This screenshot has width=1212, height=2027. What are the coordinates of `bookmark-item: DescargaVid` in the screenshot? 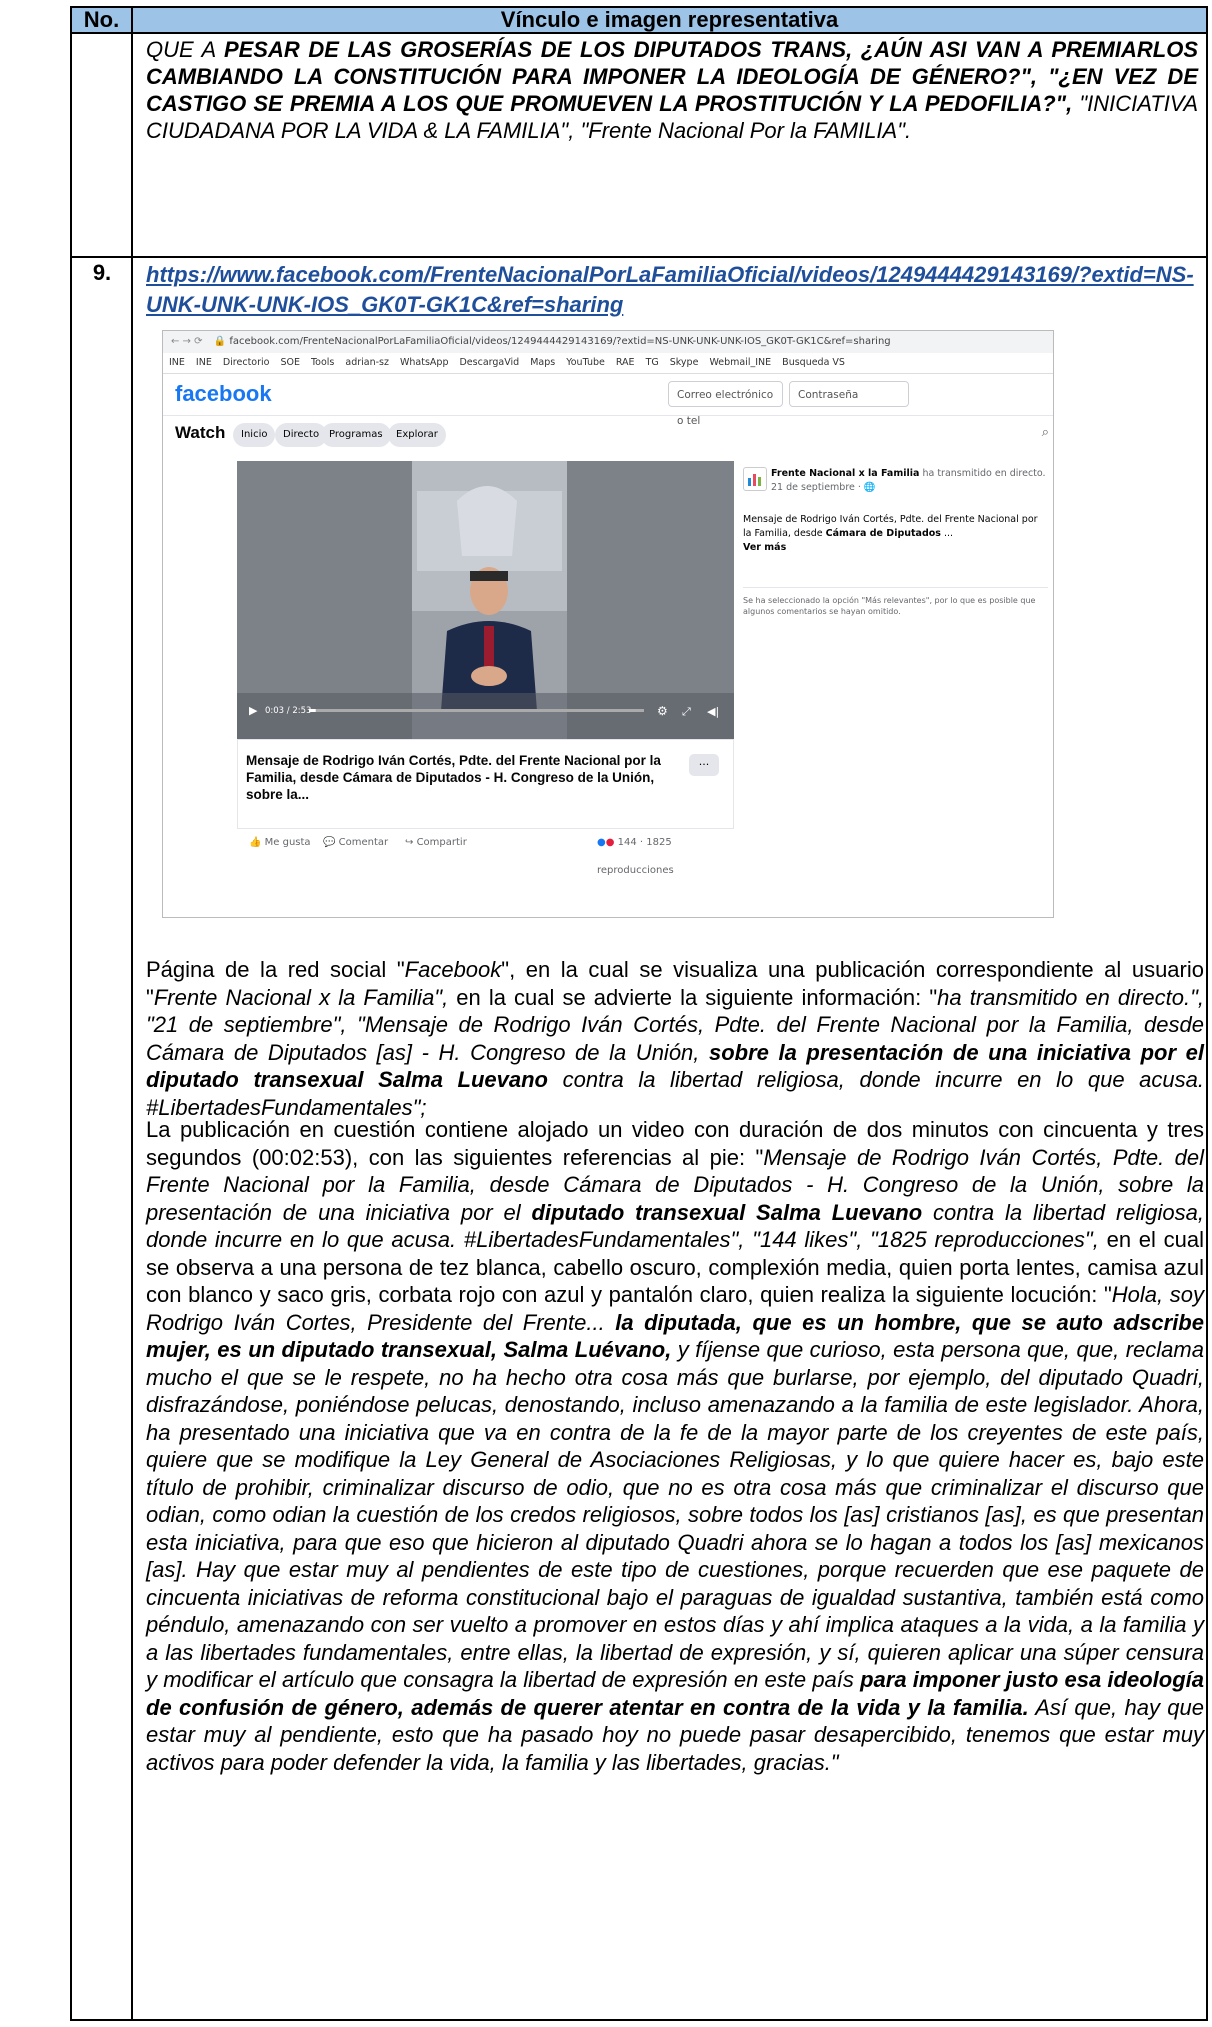 It's located at (489, 362).